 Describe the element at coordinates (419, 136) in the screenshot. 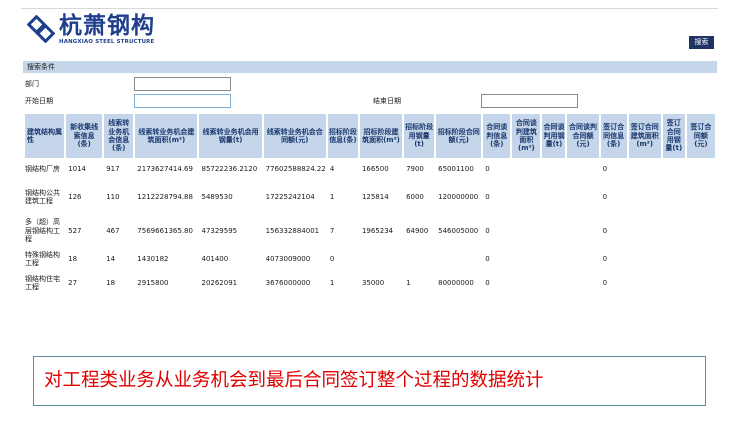

I see `column-header: 招标阶段用钢量(t)` at that location.